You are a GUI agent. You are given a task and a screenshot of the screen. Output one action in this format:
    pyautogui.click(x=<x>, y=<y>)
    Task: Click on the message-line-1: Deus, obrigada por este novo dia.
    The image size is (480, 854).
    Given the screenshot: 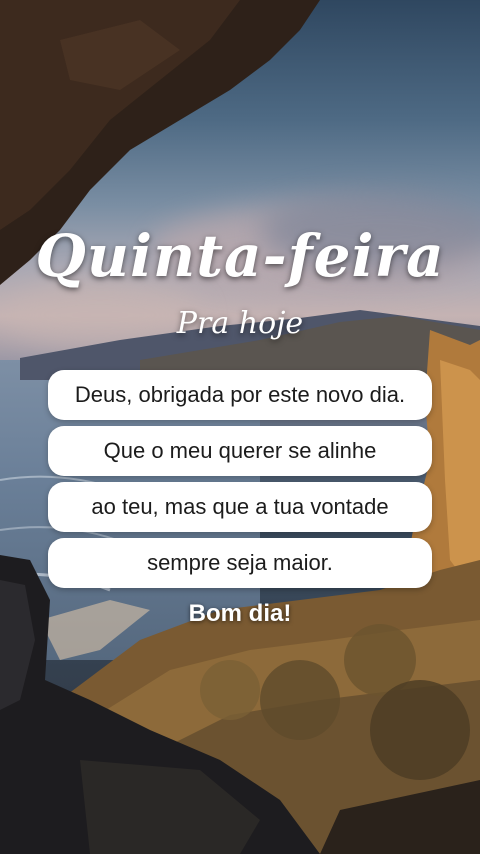 What is the action you would take?
    pyautogui.click(x=240, y=395)
    